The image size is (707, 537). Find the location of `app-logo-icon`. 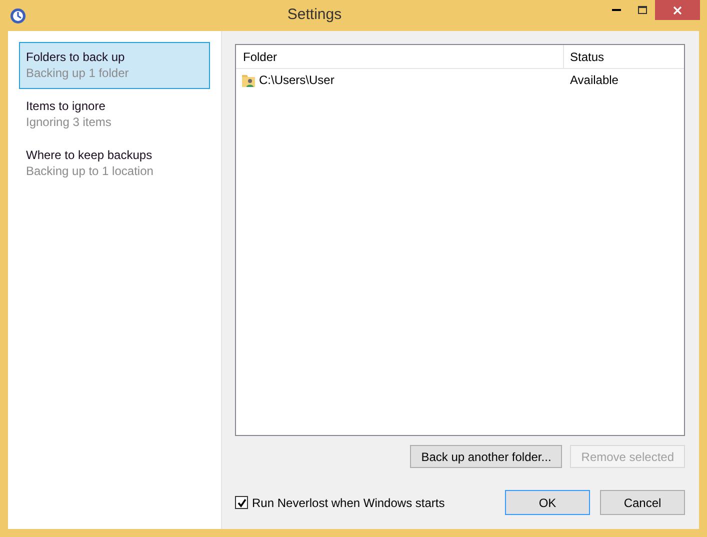

app-logo-icon is located at coordinates (18, 16).